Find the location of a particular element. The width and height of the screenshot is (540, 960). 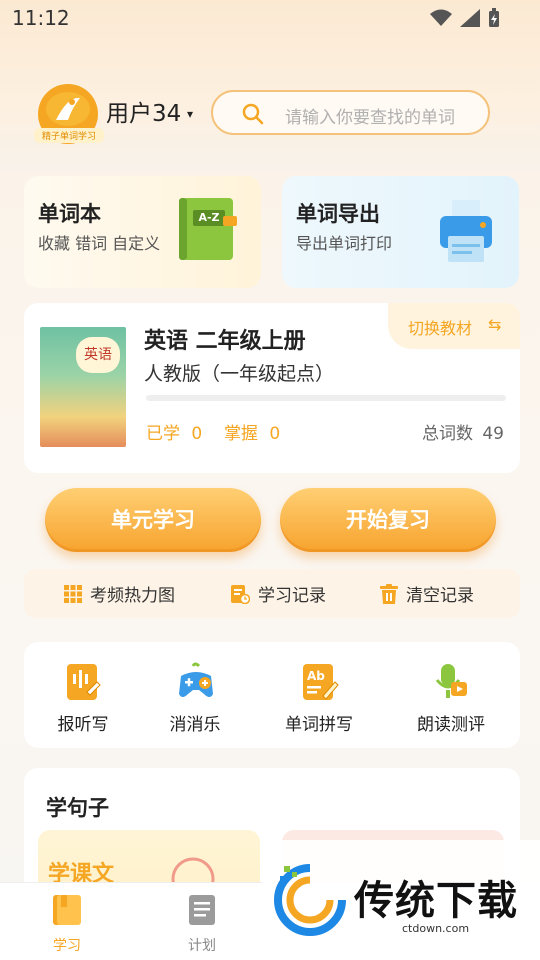

export-card-title: 单词导出 is located at coordinates (338, 214).